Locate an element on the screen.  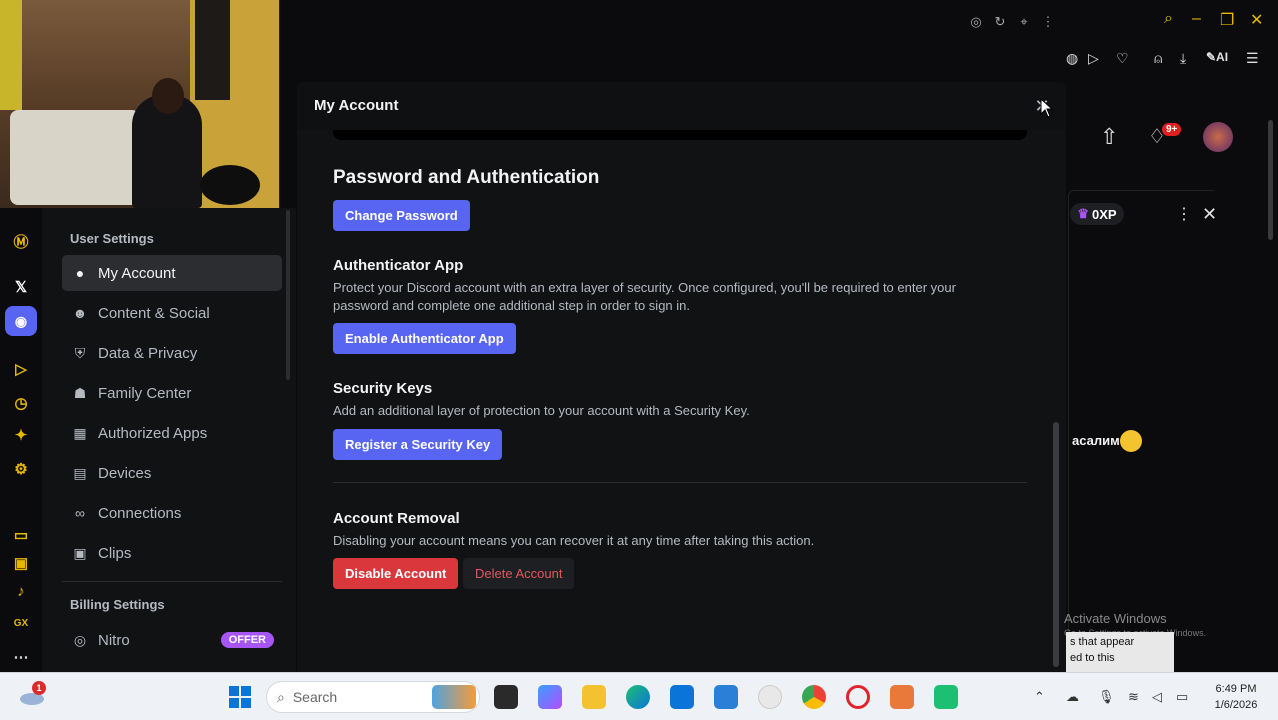
change-password-button: Change Password is located at coordinates (401, 215).